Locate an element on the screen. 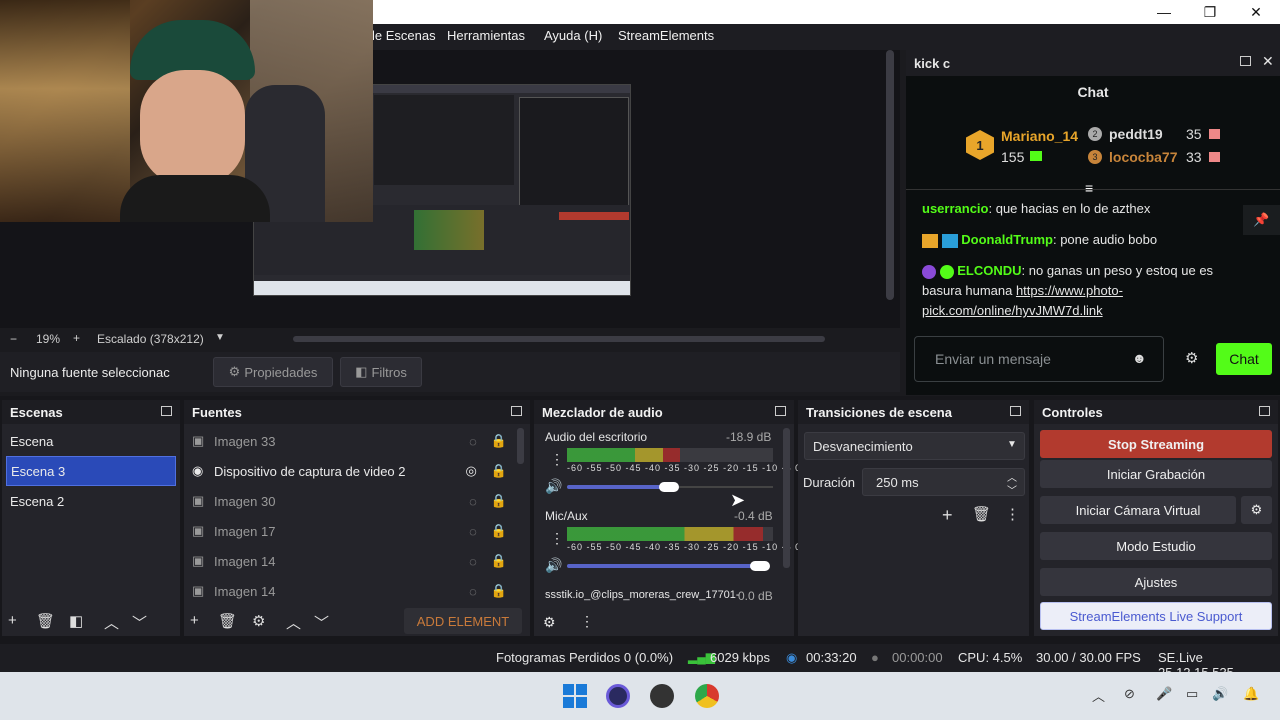  sources-scrollbar is located at coordinates (520, 446).